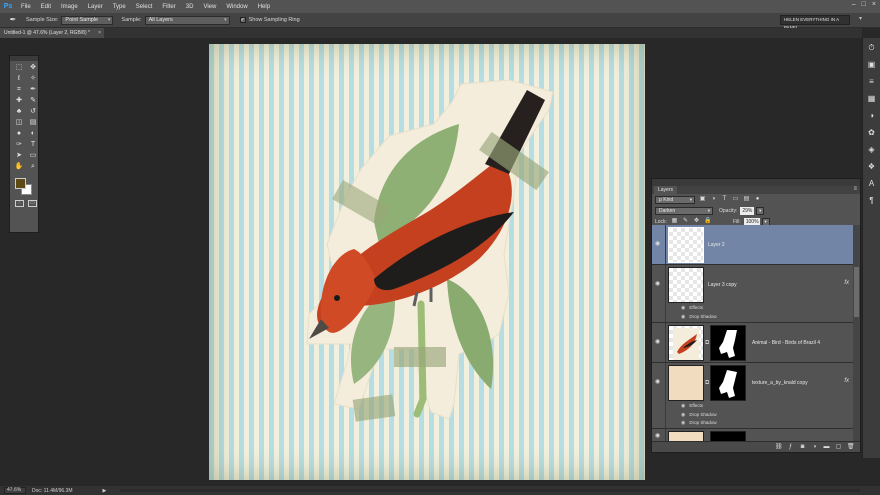 This screenshot has width=880, height=495. Describe the element at coordinates (15, 490) in the screenshot. I see `zoom-input: 47.6%` at that location.